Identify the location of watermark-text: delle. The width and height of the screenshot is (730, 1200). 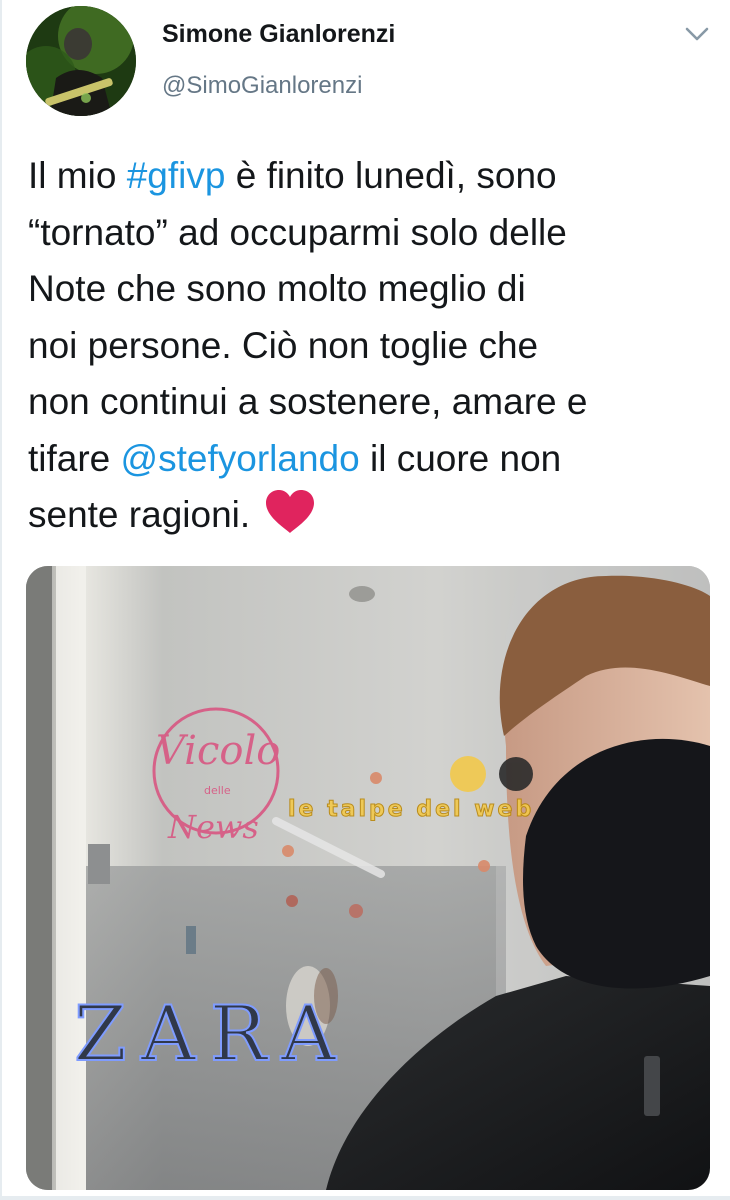
(217, 790).